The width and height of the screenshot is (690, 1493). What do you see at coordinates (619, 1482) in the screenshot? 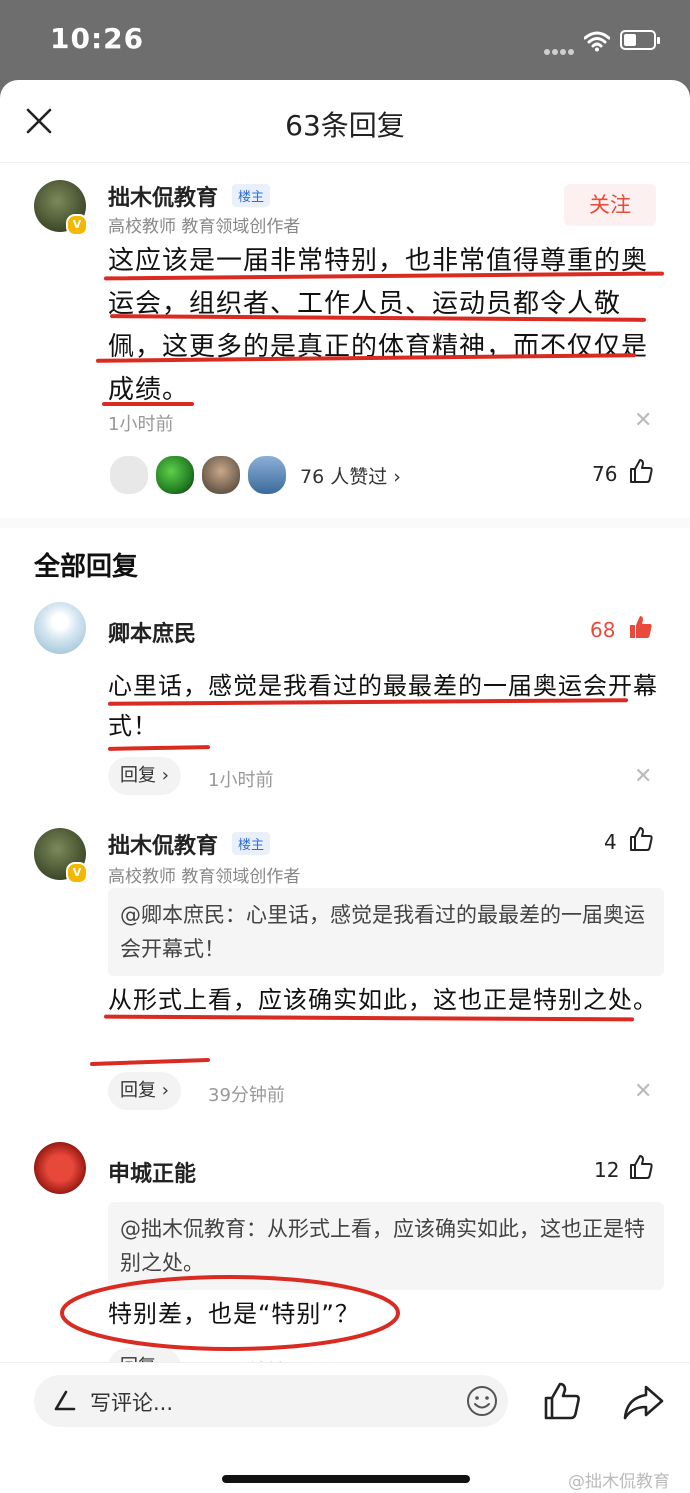
I see `watermark: @拙木侃教育` at bounding box center [619, 1482].